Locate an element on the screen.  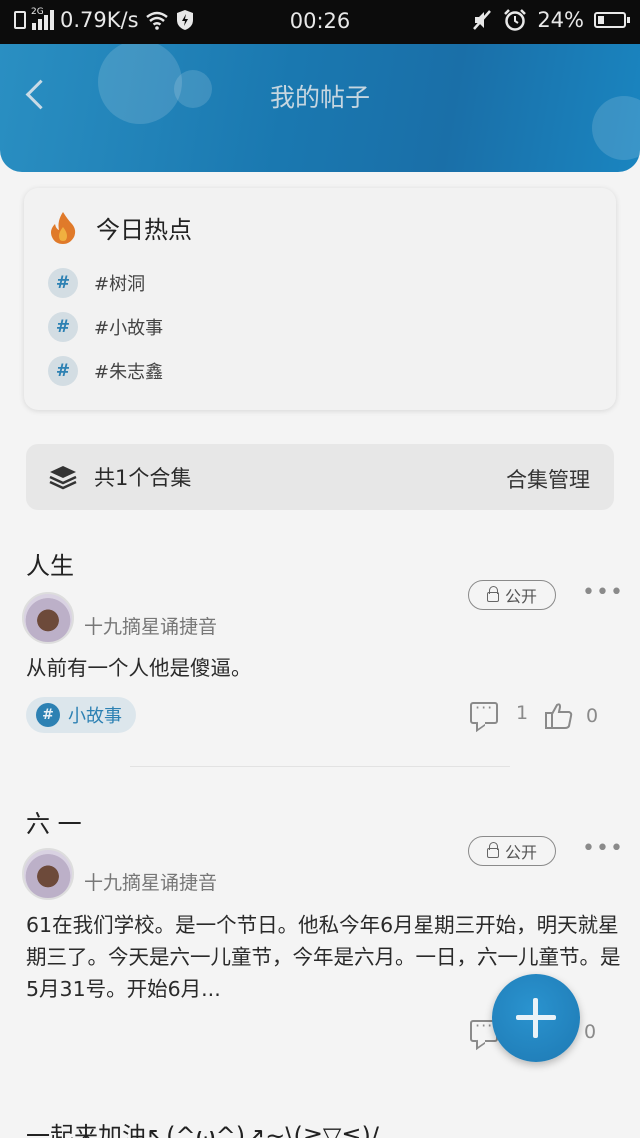
thumbs-up-icon is located at coordinates (559, 716).